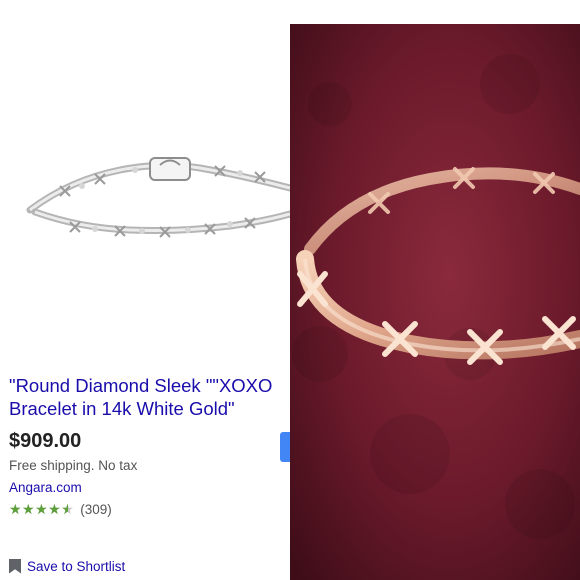  Describe the element at coordinates (285, 447) in the screenshot. I see `buy-button` at that location.